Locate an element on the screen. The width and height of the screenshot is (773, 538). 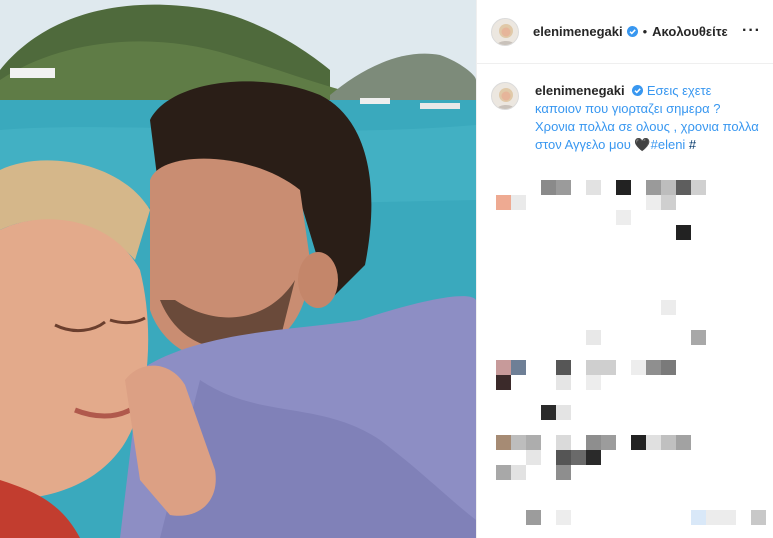
caption-avatar is located at coordinates (505, 96).